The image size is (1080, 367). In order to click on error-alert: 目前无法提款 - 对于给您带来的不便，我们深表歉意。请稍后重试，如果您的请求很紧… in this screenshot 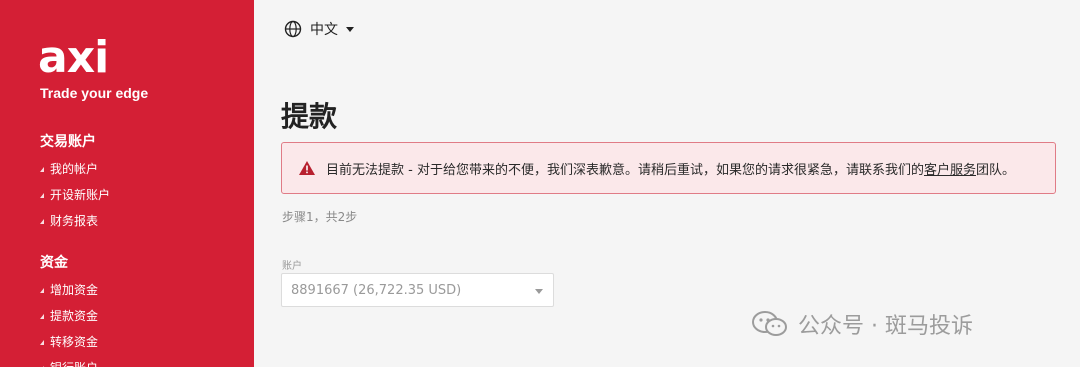, I will do `click(668, 168)`.